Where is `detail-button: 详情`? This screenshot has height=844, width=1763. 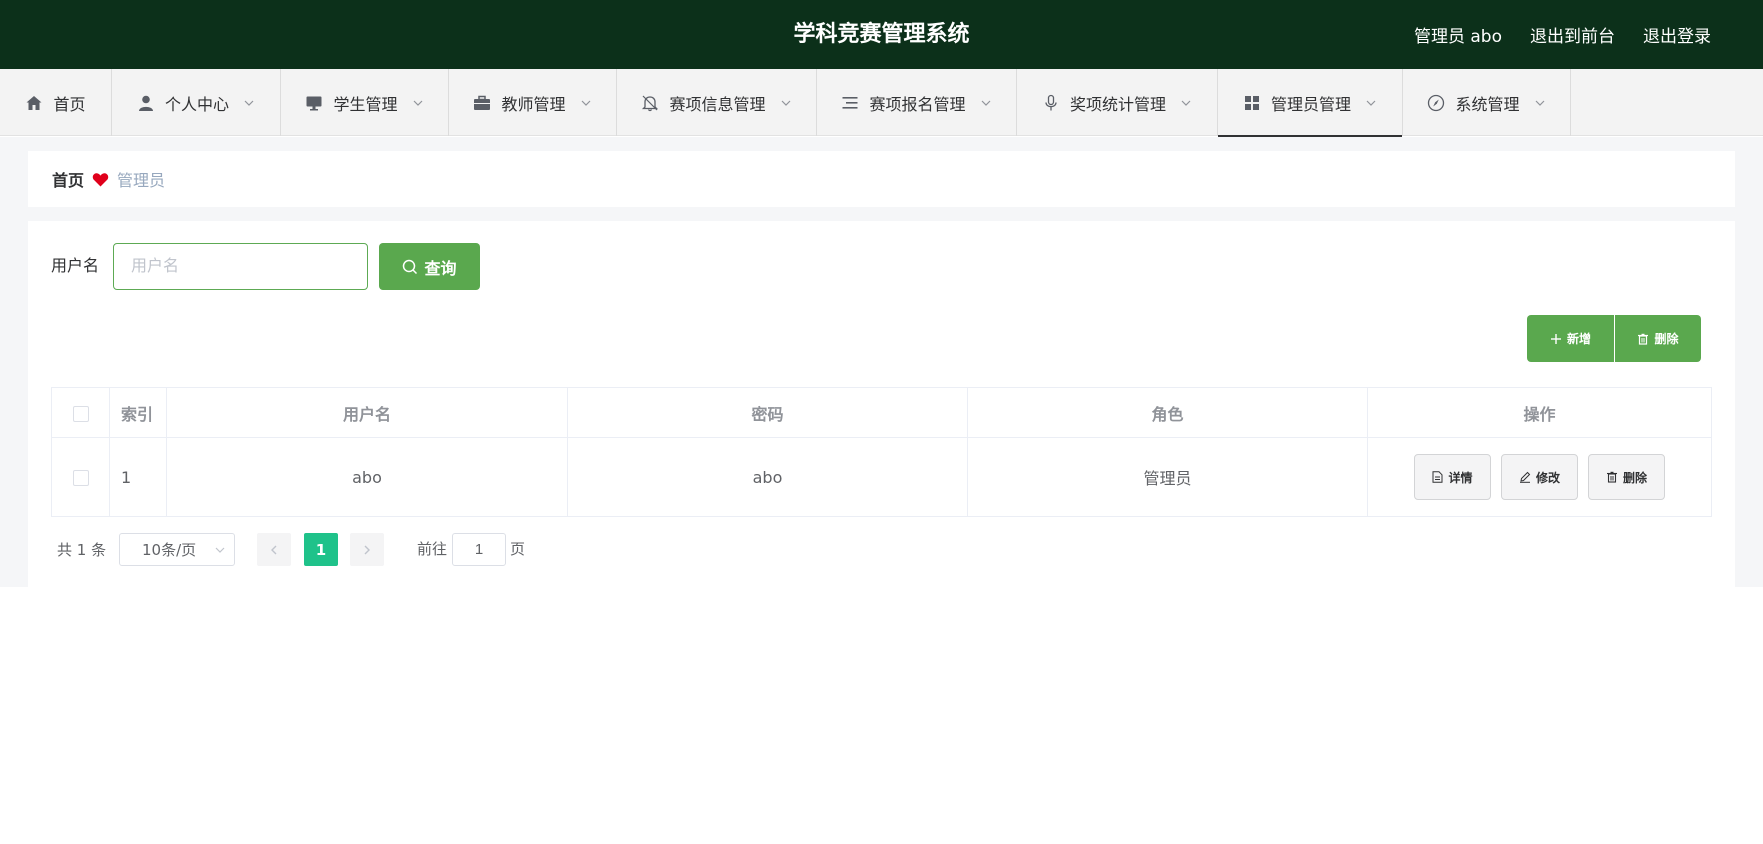 detail-button: 详情 is located at coordinates (1452, 477).